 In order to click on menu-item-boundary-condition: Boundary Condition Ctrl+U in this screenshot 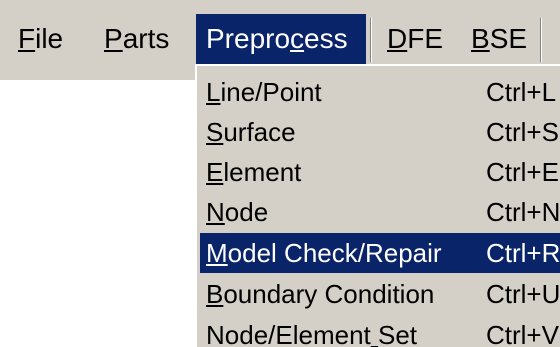, I will do `click(380, 294)`.